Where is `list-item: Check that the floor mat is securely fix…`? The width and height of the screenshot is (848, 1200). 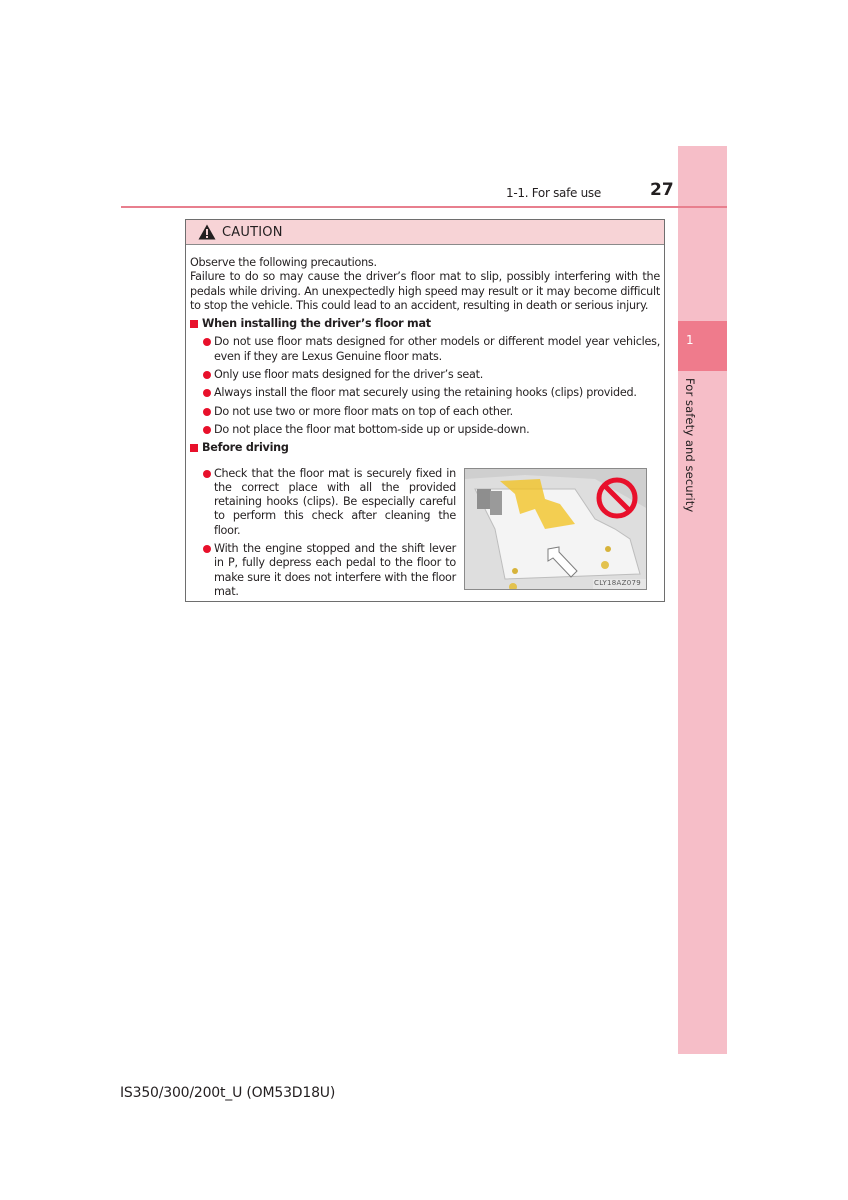
list-item: Check that the floor mat is securely fix… is located at coordinates (323, 502).